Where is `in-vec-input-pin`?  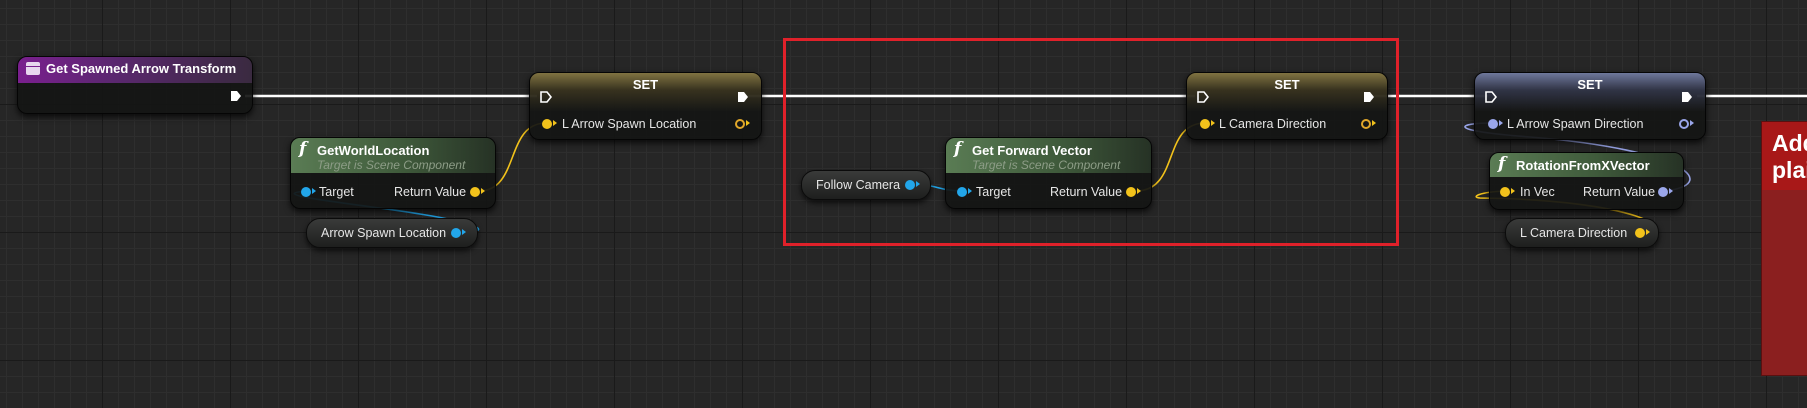
in-vec-input-pin is located at coordinates (1505, 192).